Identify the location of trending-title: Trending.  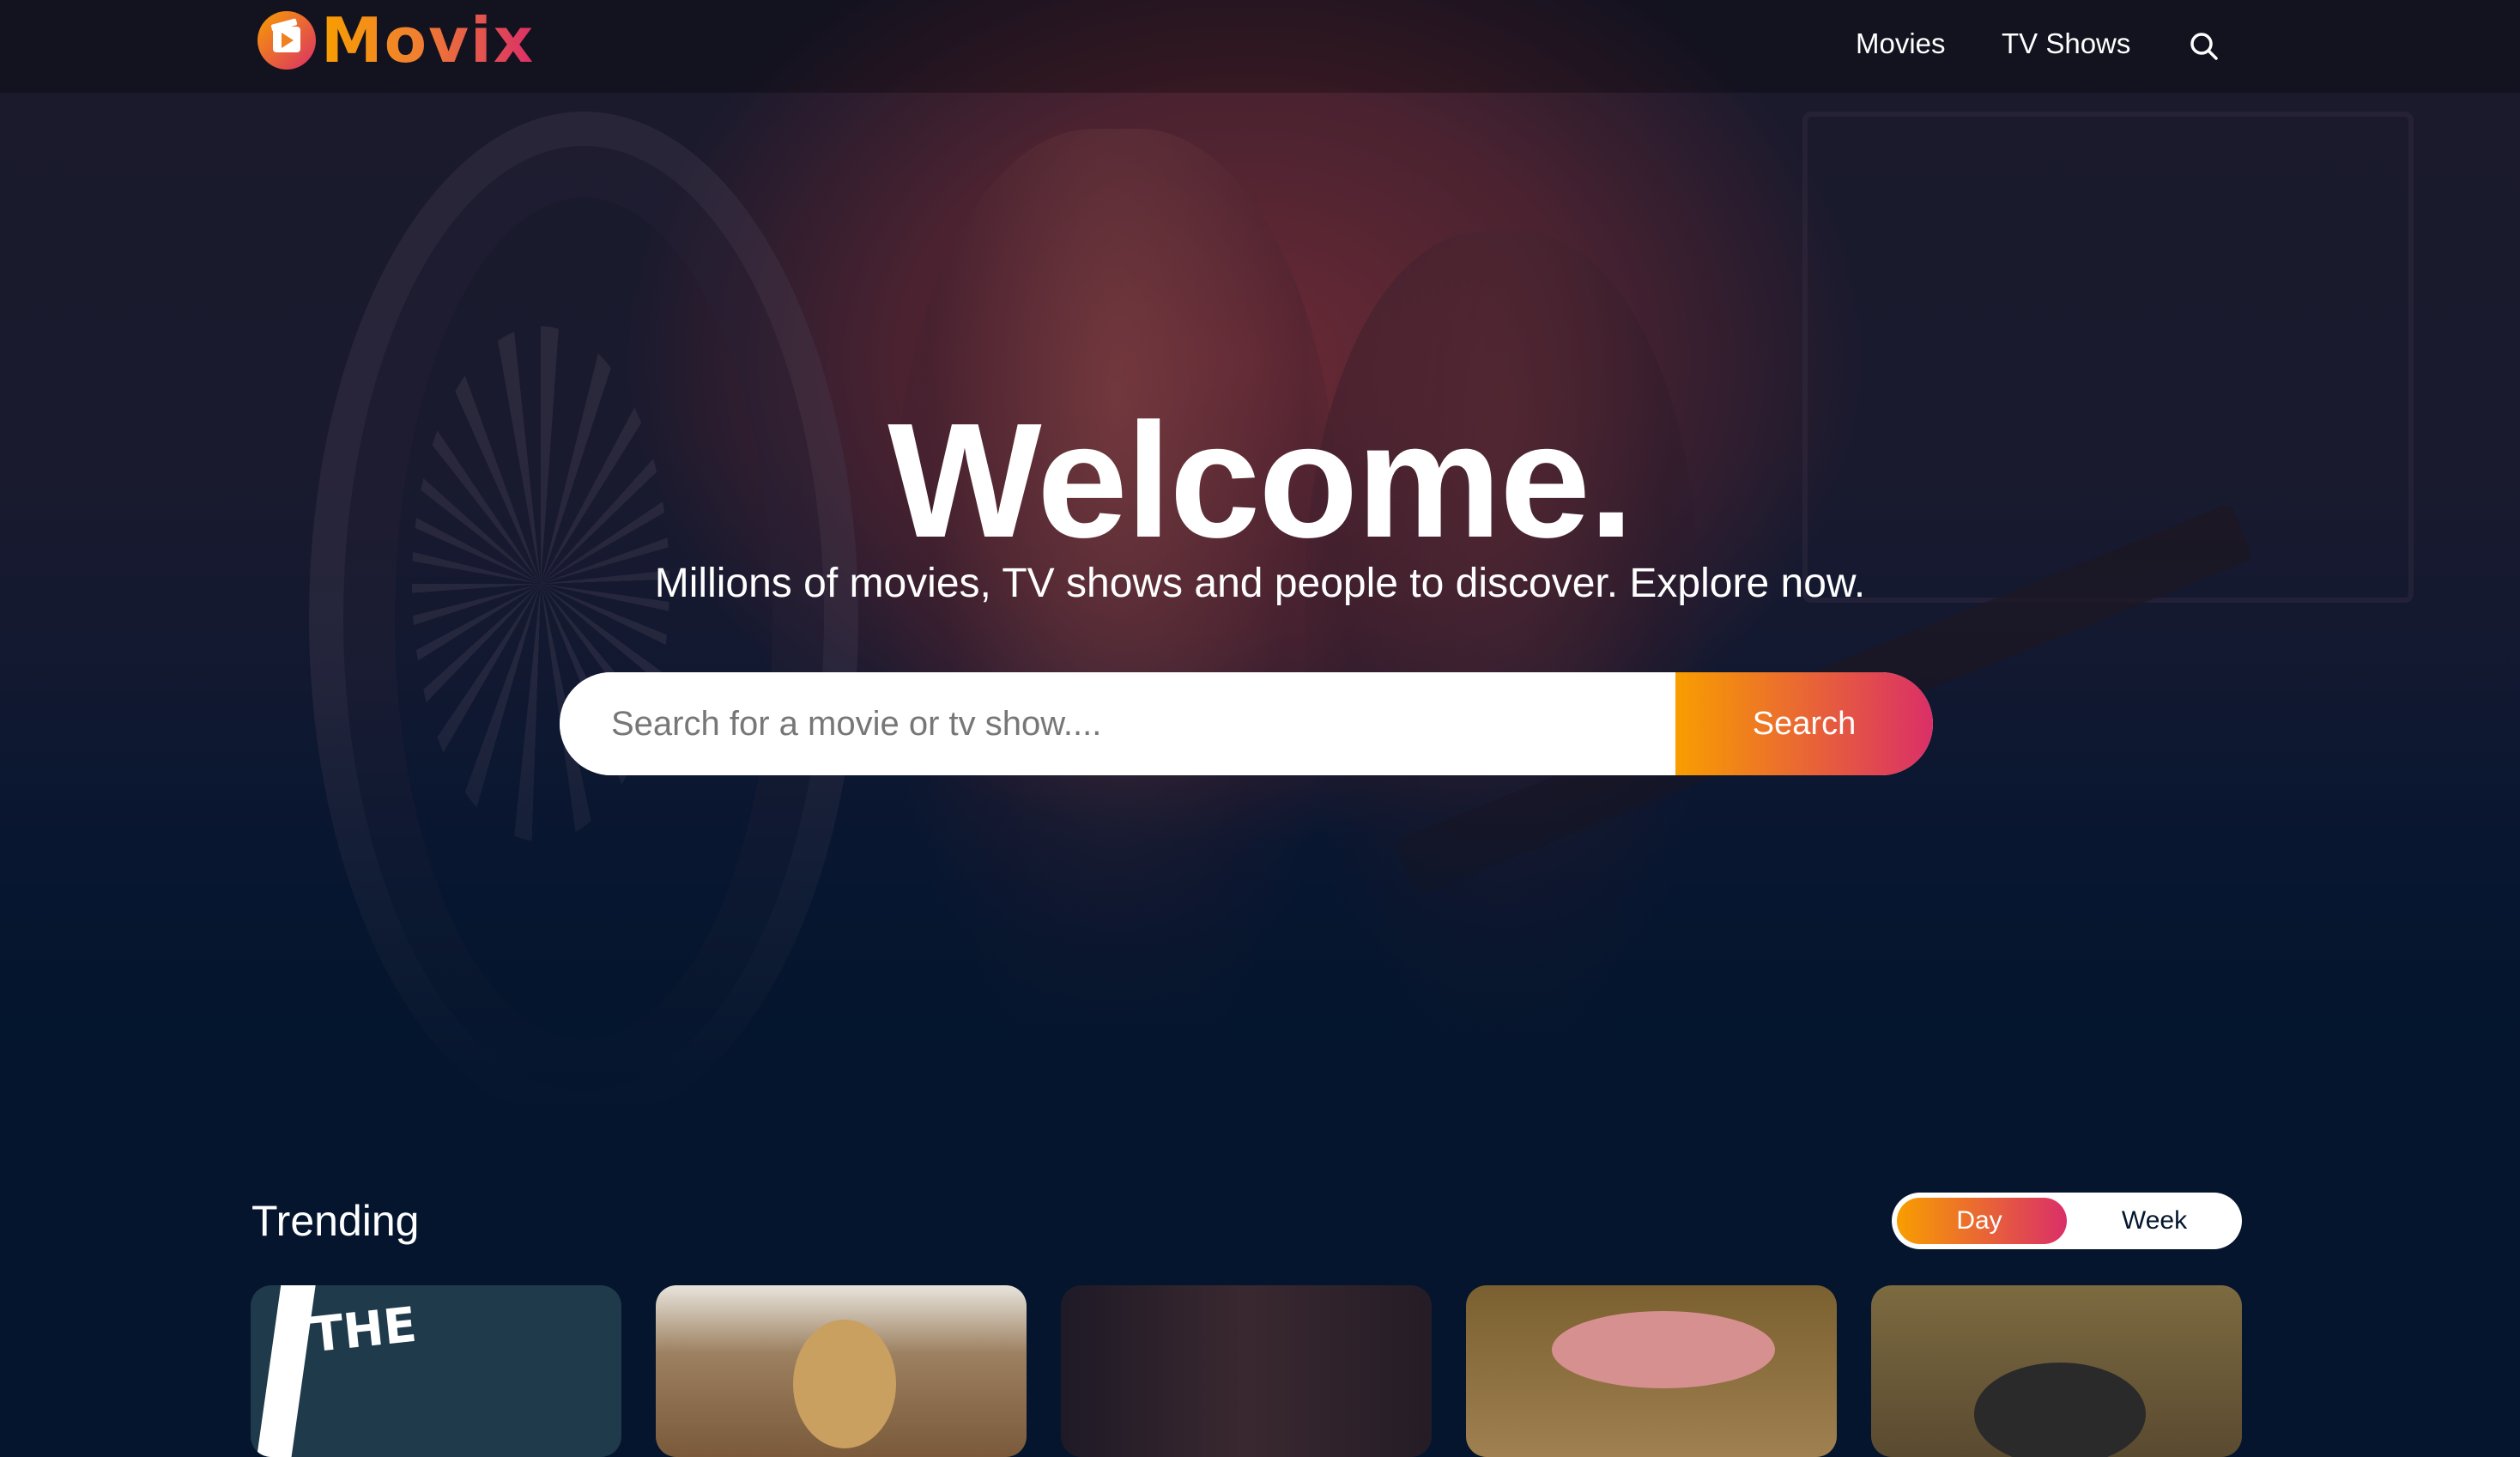
(336, 1221).